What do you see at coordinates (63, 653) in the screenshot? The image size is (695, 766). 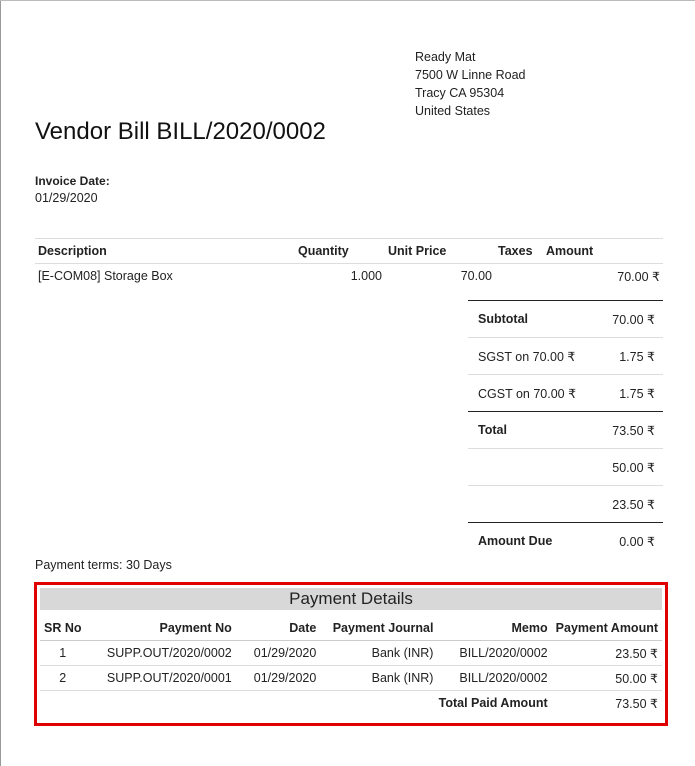 I see `payment-sr-no: 1` at bounding box center [63, 653].